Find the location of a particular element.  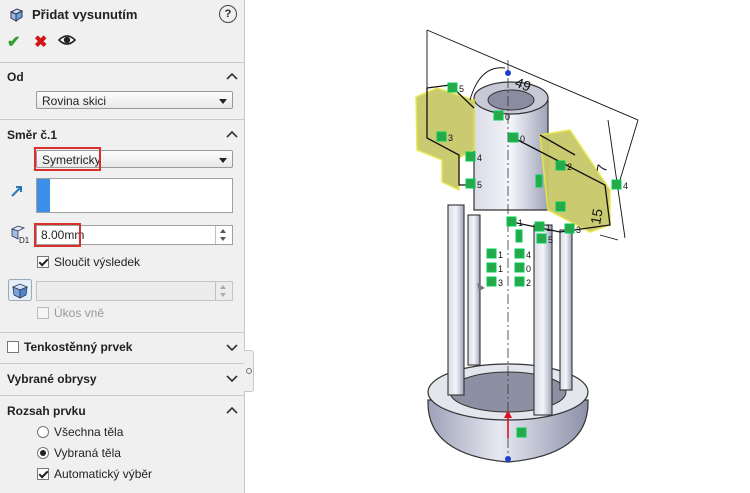

section-title-thin-feature: Tenkostěnný prvek is located at coordinates (78, 347).